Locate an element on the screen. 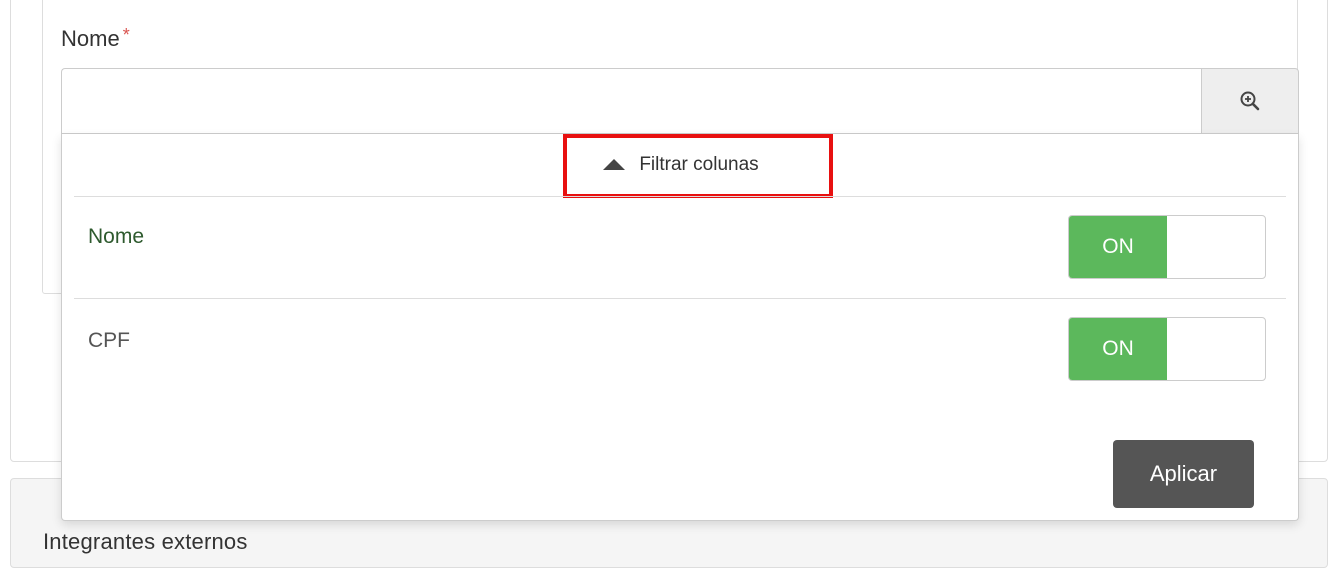 Image resolution: width=1334 pixels, height=568 pixels. search-input-group is located at coordinates (680, 101).